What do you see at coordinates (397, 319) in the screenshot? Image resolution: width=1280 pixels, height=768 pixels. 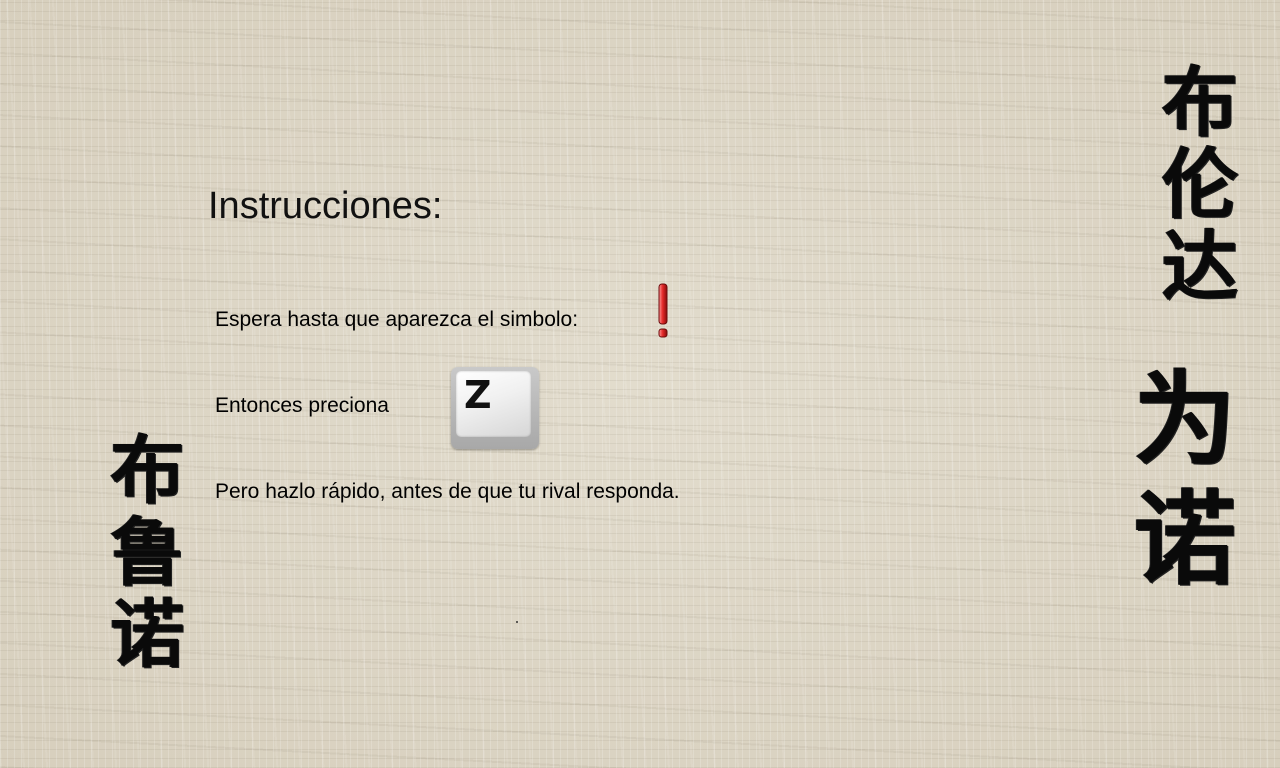 I see `instruction-wait-text: Espera hasta que aparezca el simbolo:` at bounding box center [397, 319].